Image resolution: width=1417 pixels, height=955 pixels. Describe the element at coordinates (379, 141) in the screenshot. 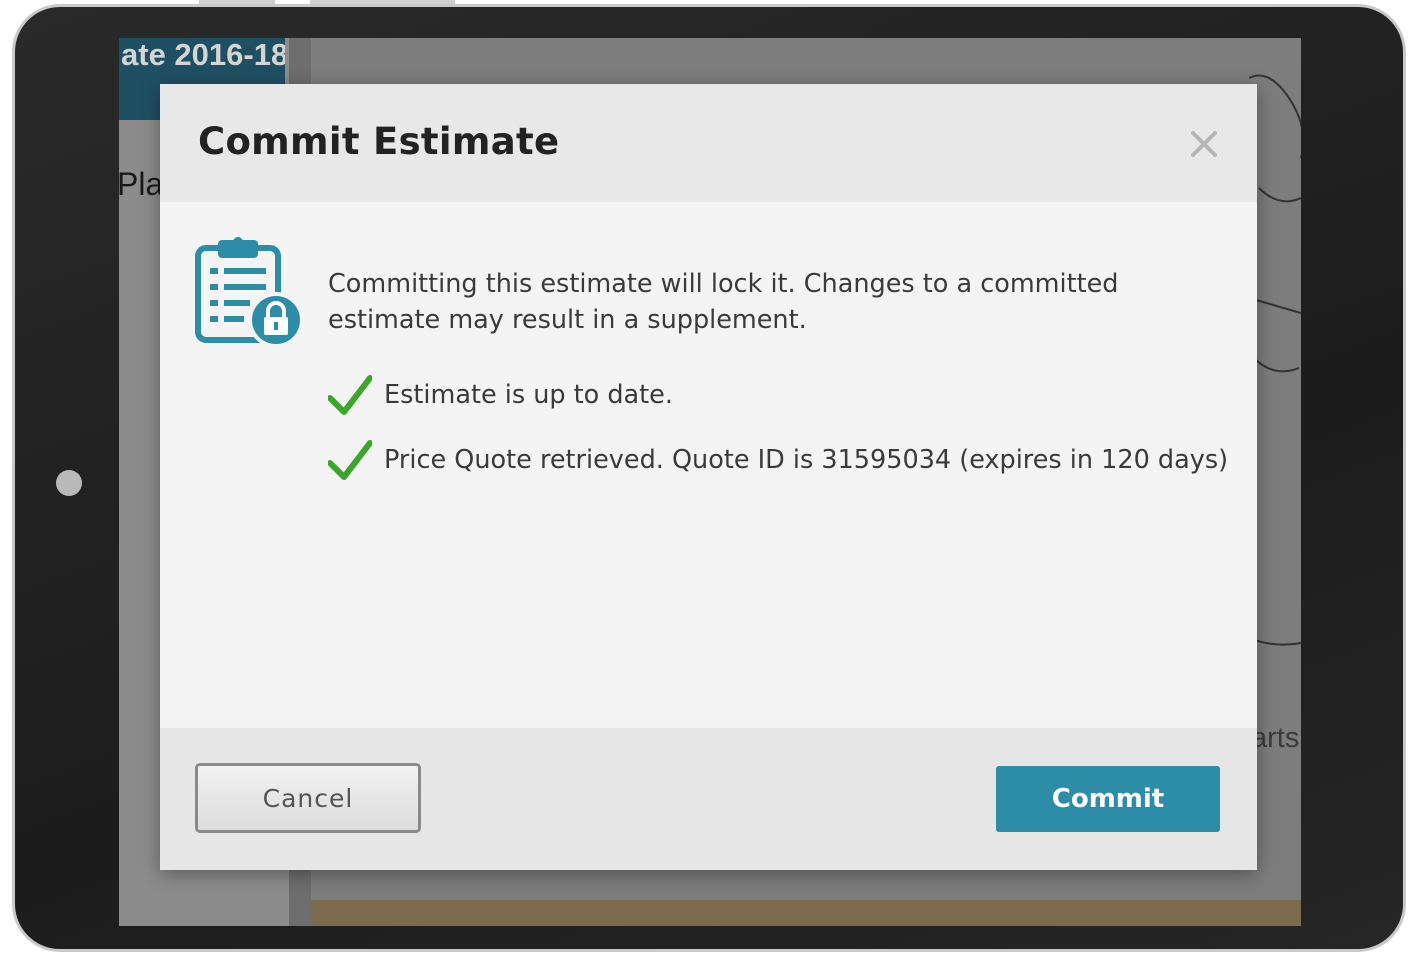

I see `dialog-title: Commit Estimate` at that location.